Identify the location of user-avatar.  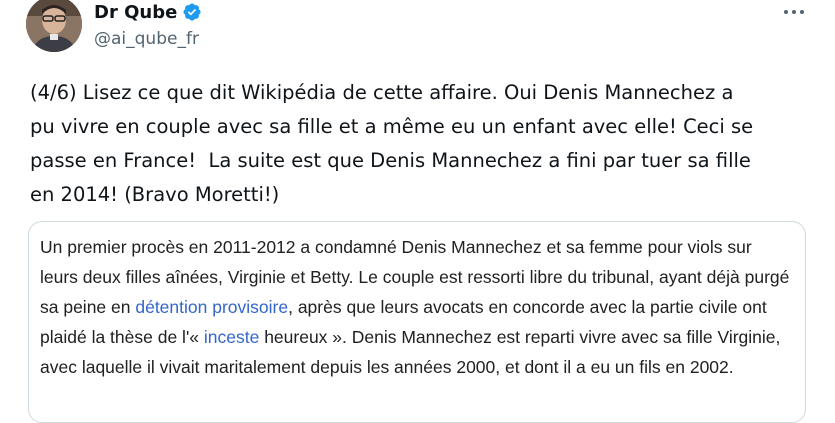
(54, 26).